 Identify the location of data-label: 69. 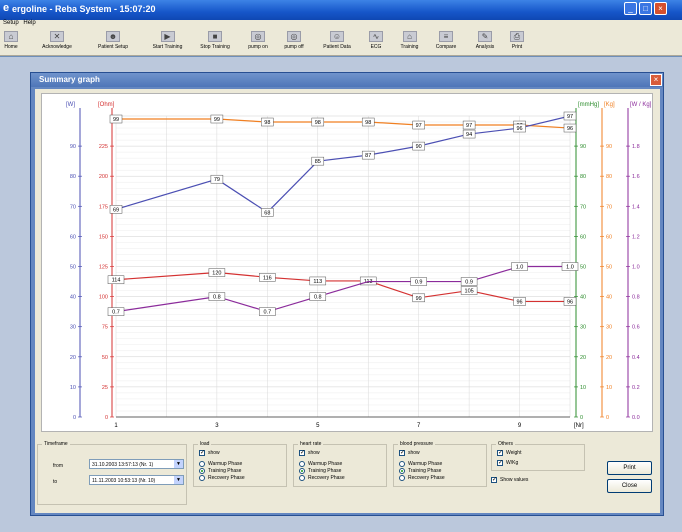
(116, 210).